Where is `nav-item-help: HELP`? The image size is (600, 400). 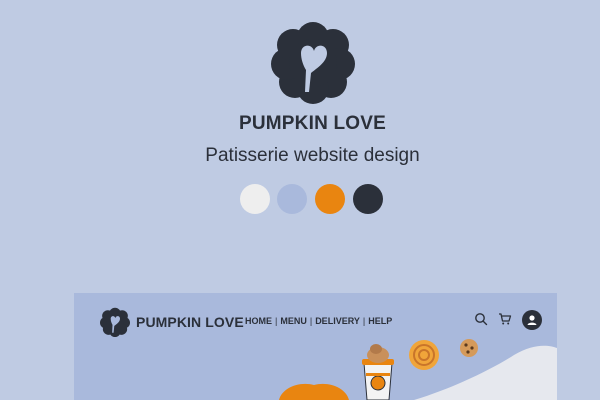 nav-item-help: HELP is located at coordinates (380, 321).